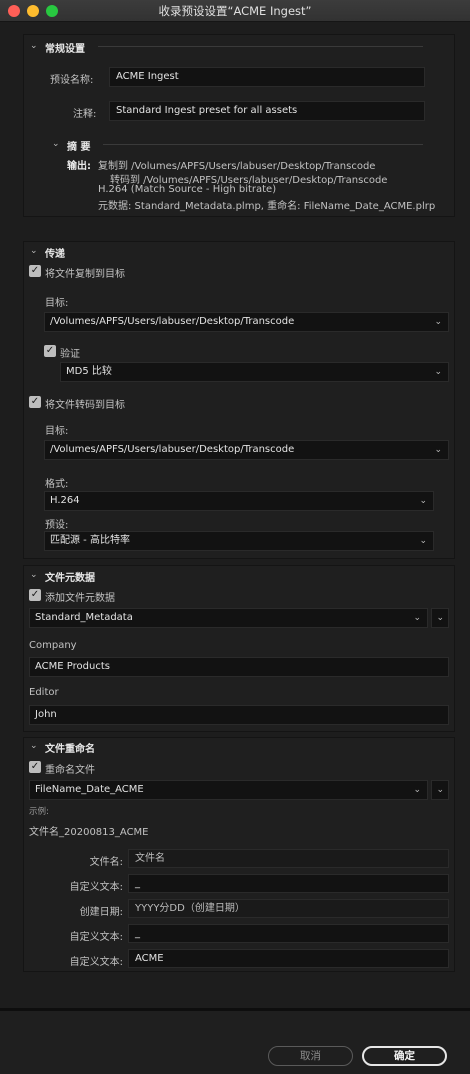  Describe the element at coordinates (50, 351) in the screenshot. I see `verify-checkbox: ✓` at that location.